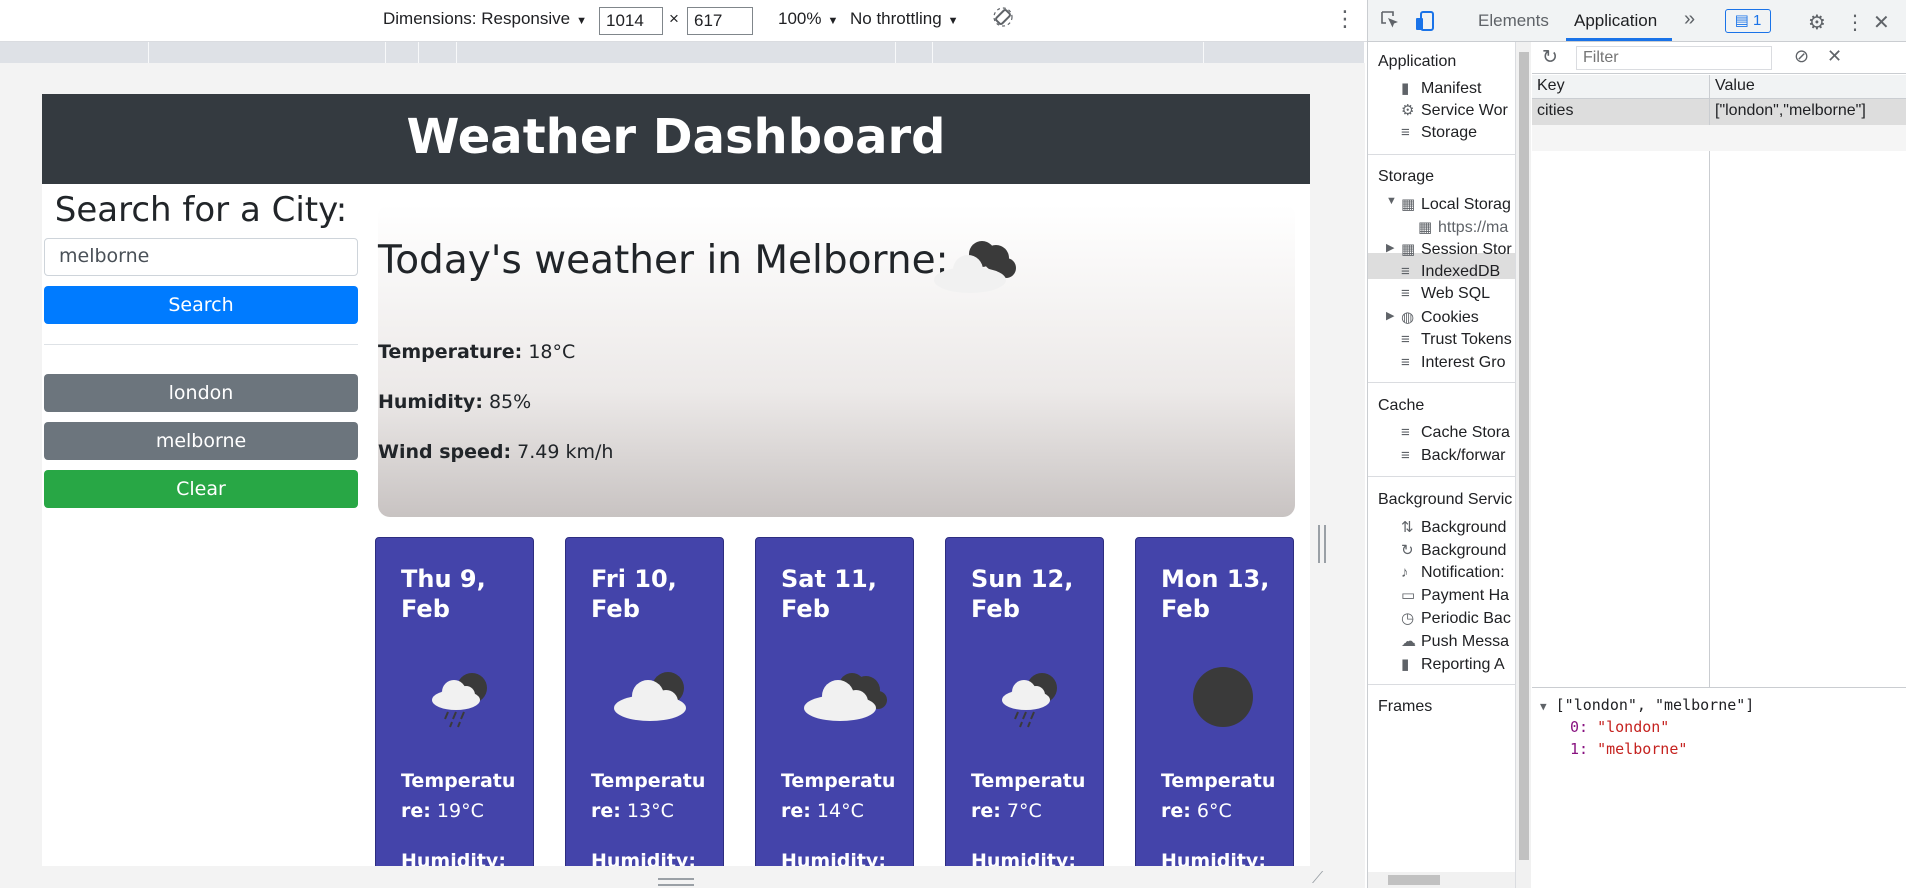 The image size is (1906, 888). I want to click on forecast-card: Sun 12, Feb Temperatu re: 7°C Humidity:, so click(1024, 701).